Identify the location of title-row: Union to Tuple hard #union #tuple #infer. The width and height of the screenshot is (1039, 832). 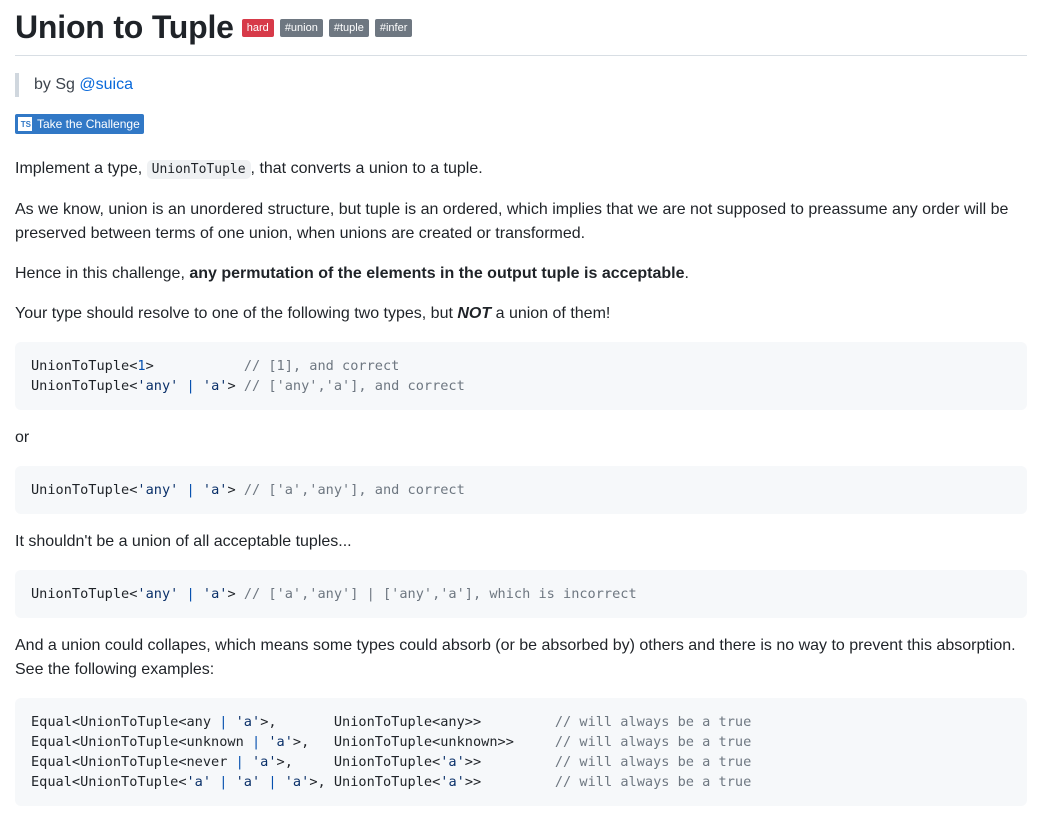
(521, 28).